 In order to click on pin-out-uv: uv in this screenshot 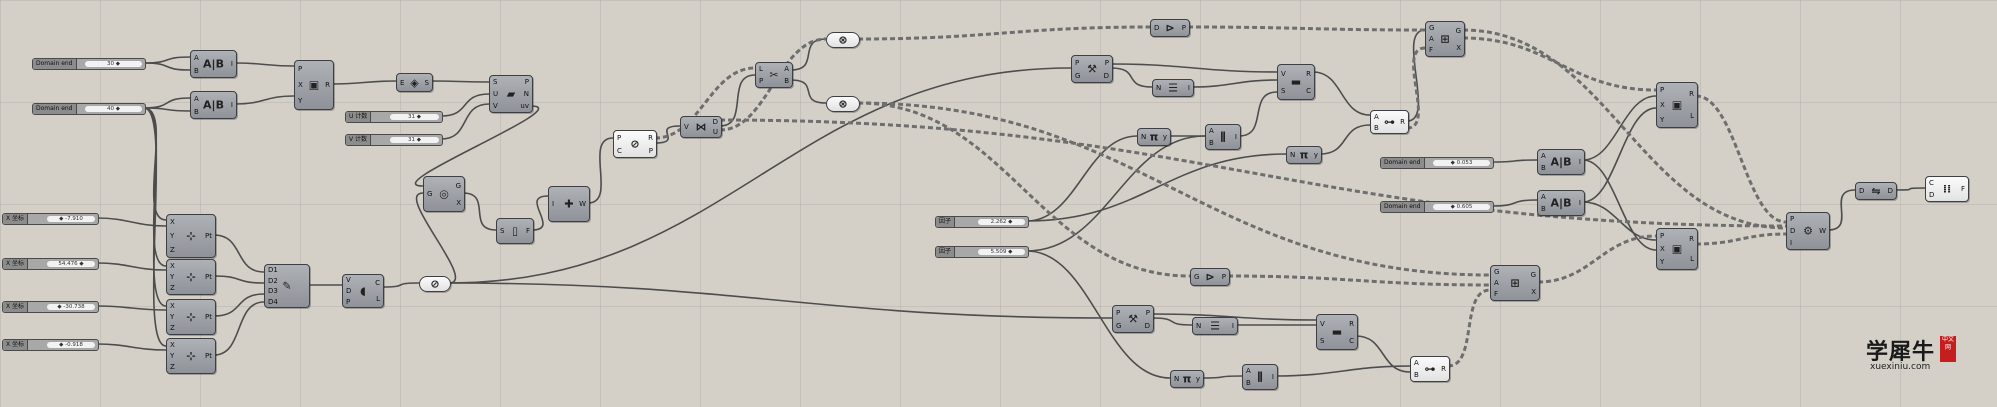, I will do `click(524, 106)`.